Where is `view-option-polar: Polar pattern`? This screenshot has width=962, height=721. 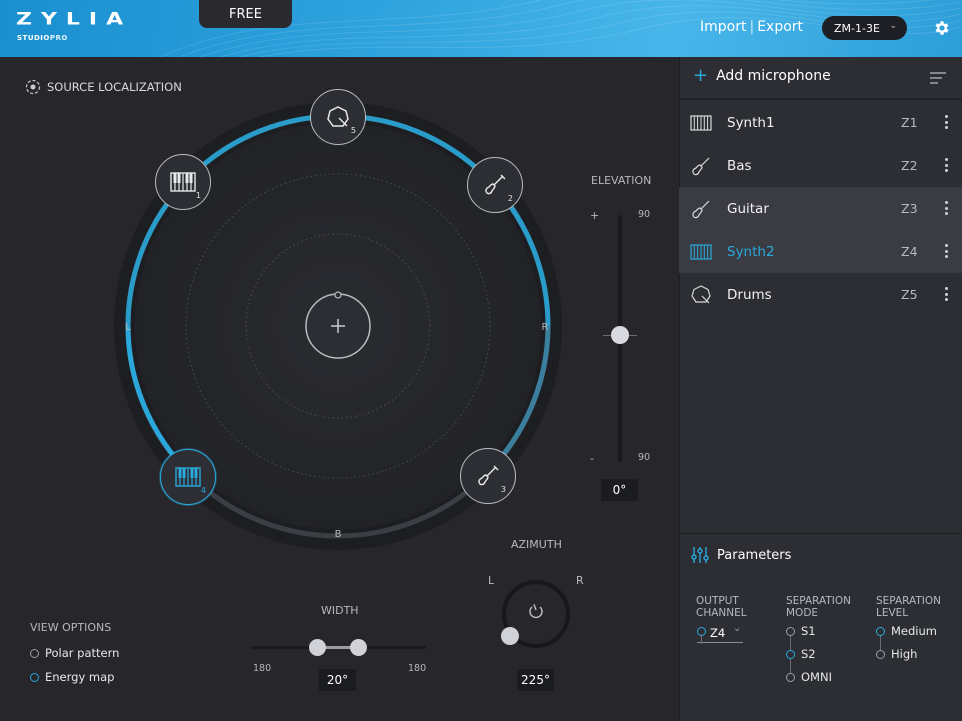
view-option-polar: Polar pattern is located at coordinates (74, 653).